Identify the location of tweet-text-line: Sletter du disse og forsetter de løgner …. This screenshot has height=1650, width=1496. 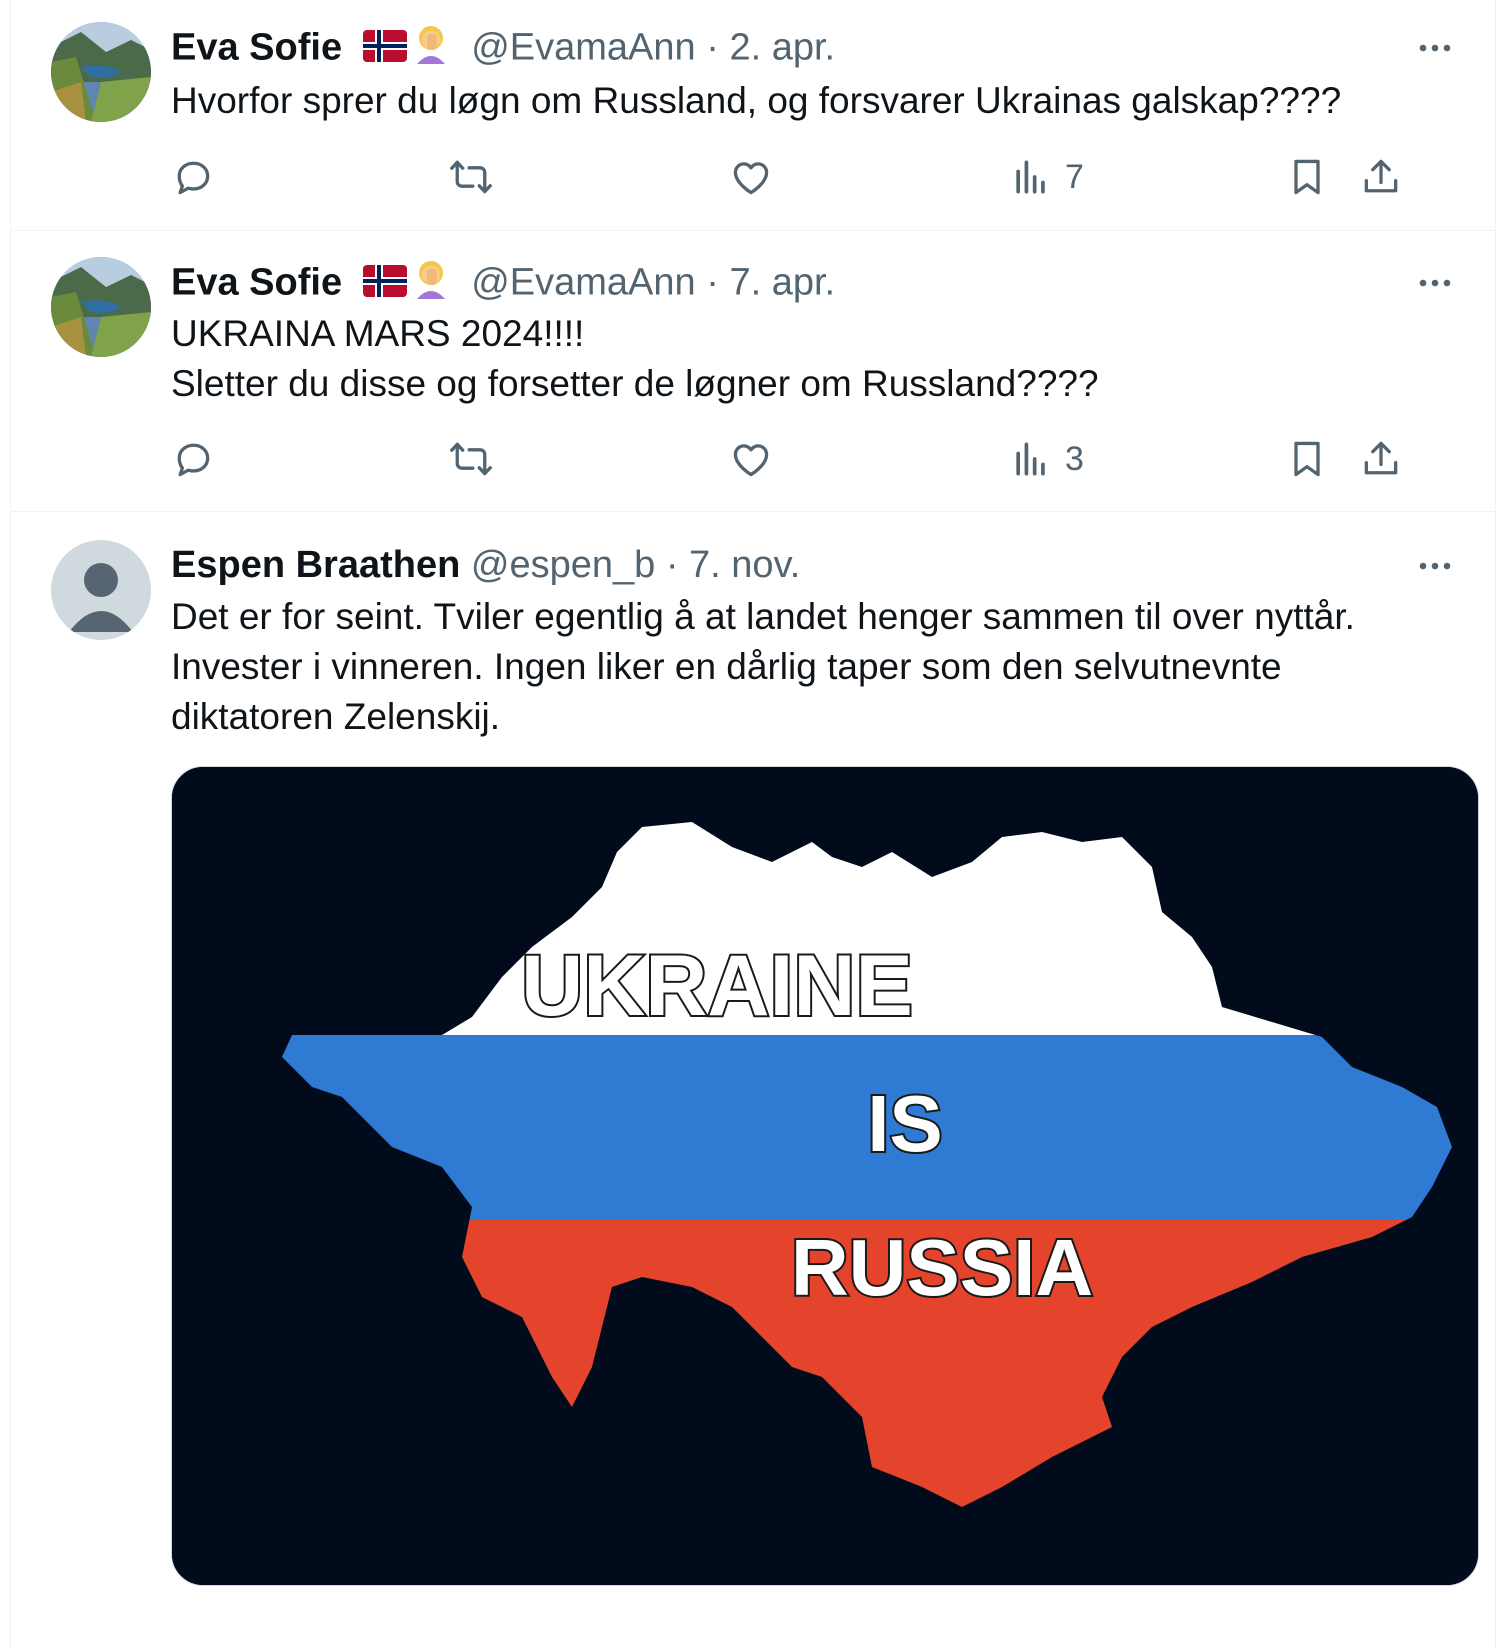
(635, 383).